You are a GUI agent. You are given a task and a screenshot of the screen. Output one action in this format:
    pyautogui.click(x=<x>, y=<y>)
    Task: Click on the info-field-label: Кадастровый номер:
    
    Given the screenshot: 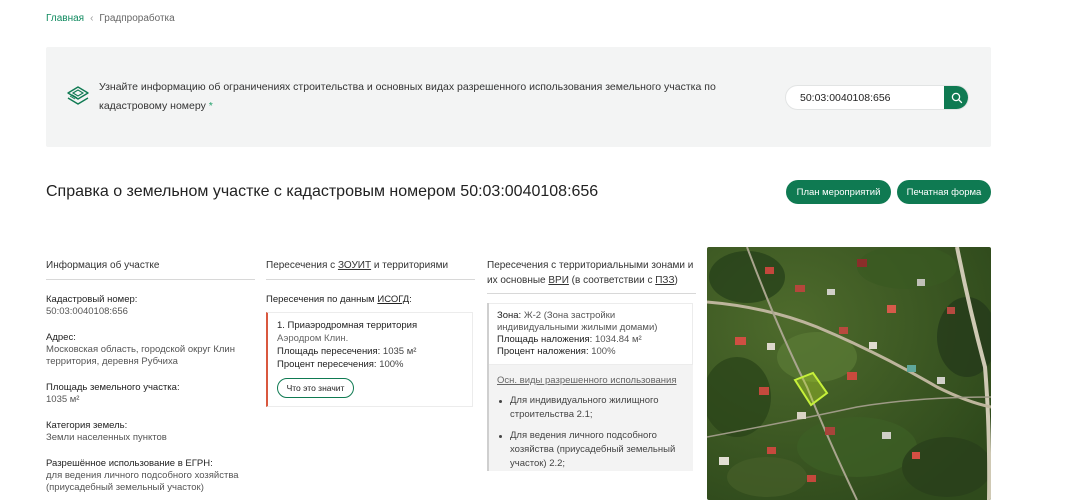 What is the action you would take?
    pyautogui.click(x=92, y=299)
    